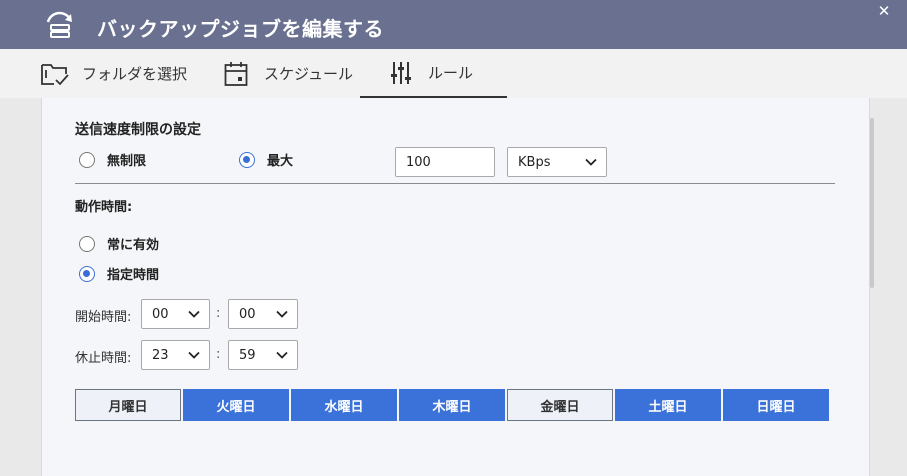 The height and width of the screenshot is (476, 907). I want to click on radio-label: 常に有効, so click(133, 245).